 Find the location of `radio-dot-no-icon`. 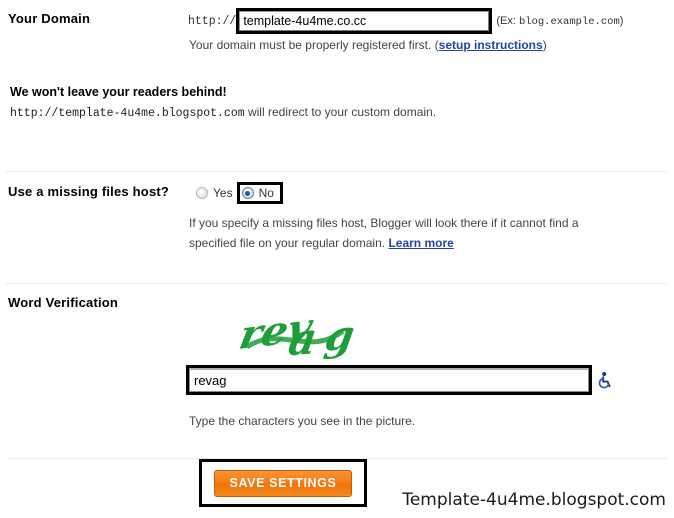

radio-dot-no-icon is located at coordinates (247, 193).